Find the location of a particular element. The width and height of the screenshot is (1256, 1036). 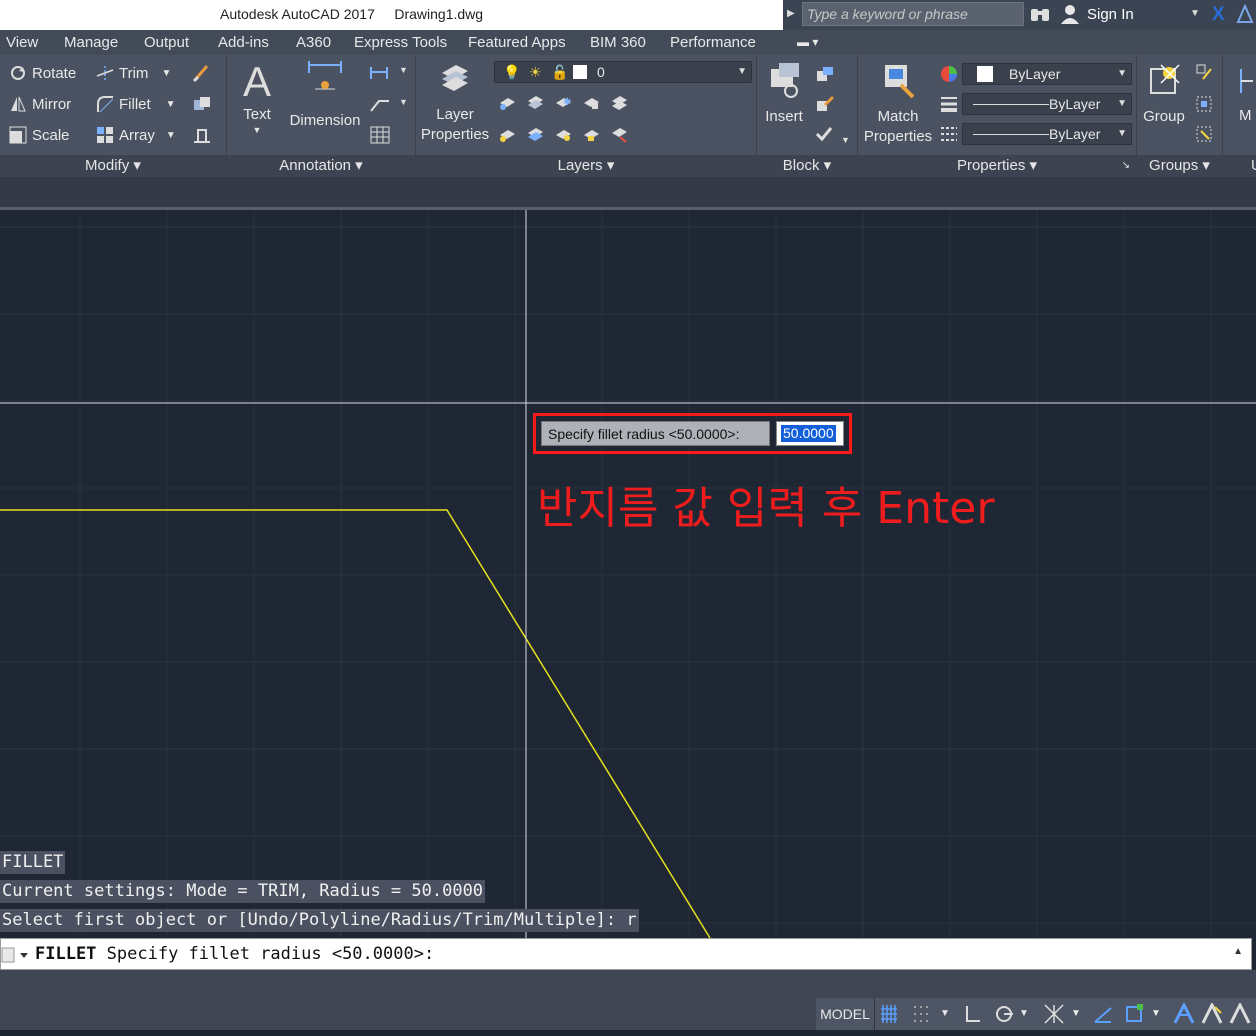

match-properties-button: Match Properties is located at coordinates (898, 104).